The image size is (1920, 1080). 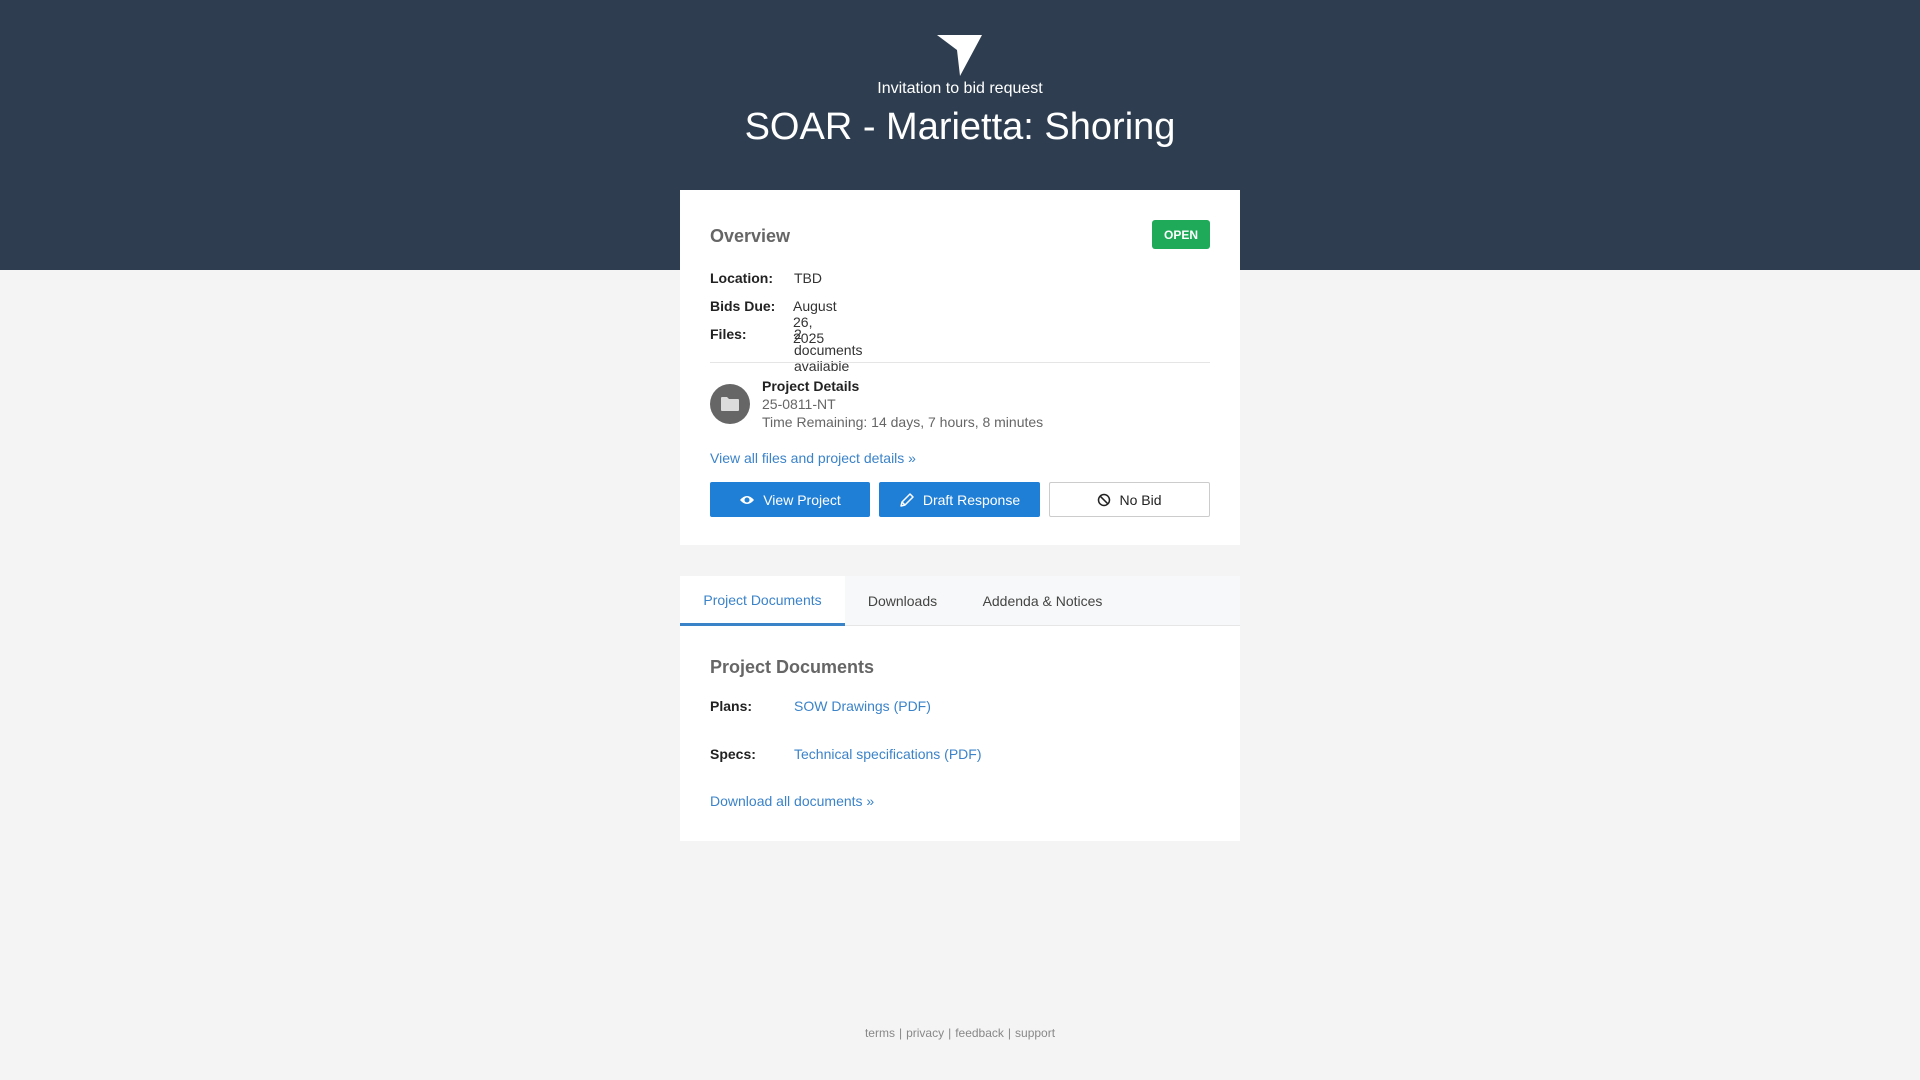 What do you see at coordinates (813, 458) in the screenshot?
I see `view-all-files-link: View all files and project details »` at bounding box center [813, 458].